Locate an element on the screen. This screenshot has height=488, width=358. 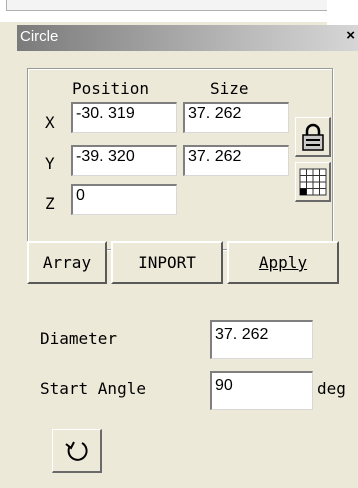
x-position-input: -30. 319 is located at coordinates (124, 117).